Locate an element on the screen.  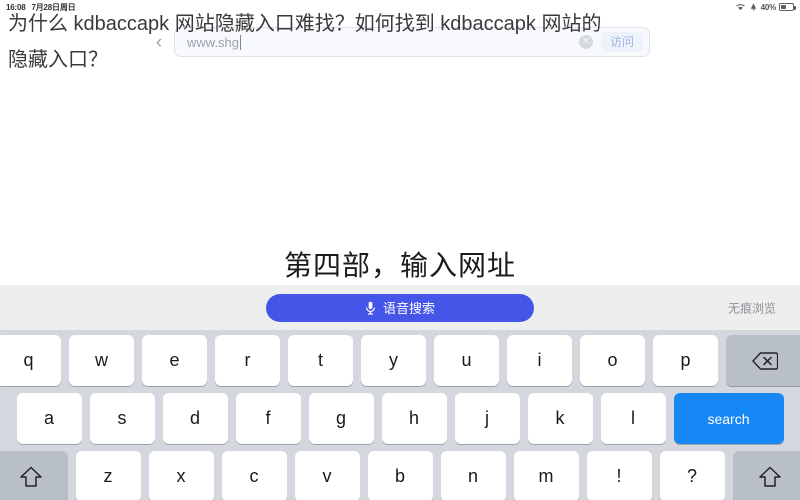
key-h: h is located at coordinates (414, 418).